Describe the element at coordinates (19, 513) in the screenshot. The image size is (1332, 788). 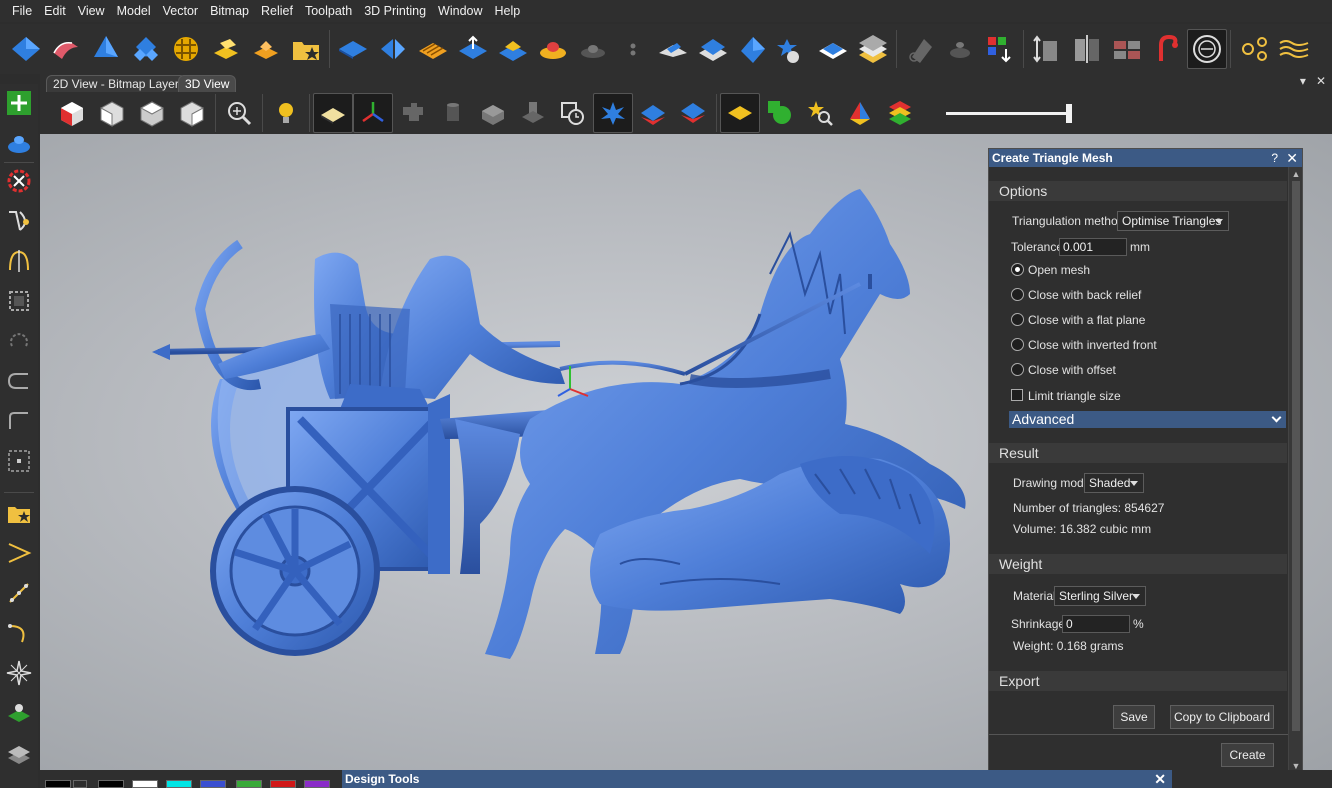
I see `folder-star-icon` at that location.